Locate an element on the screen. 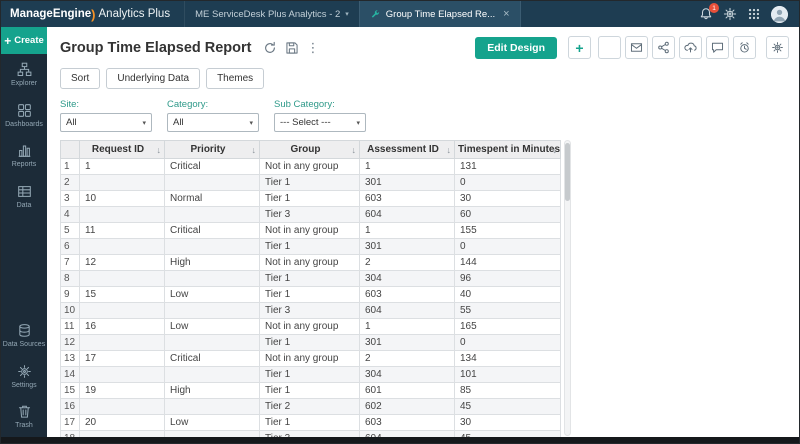 This screenshot has width=800, height=444. underlying-data-button: Underlying Data is located at coordinates (153, 78).